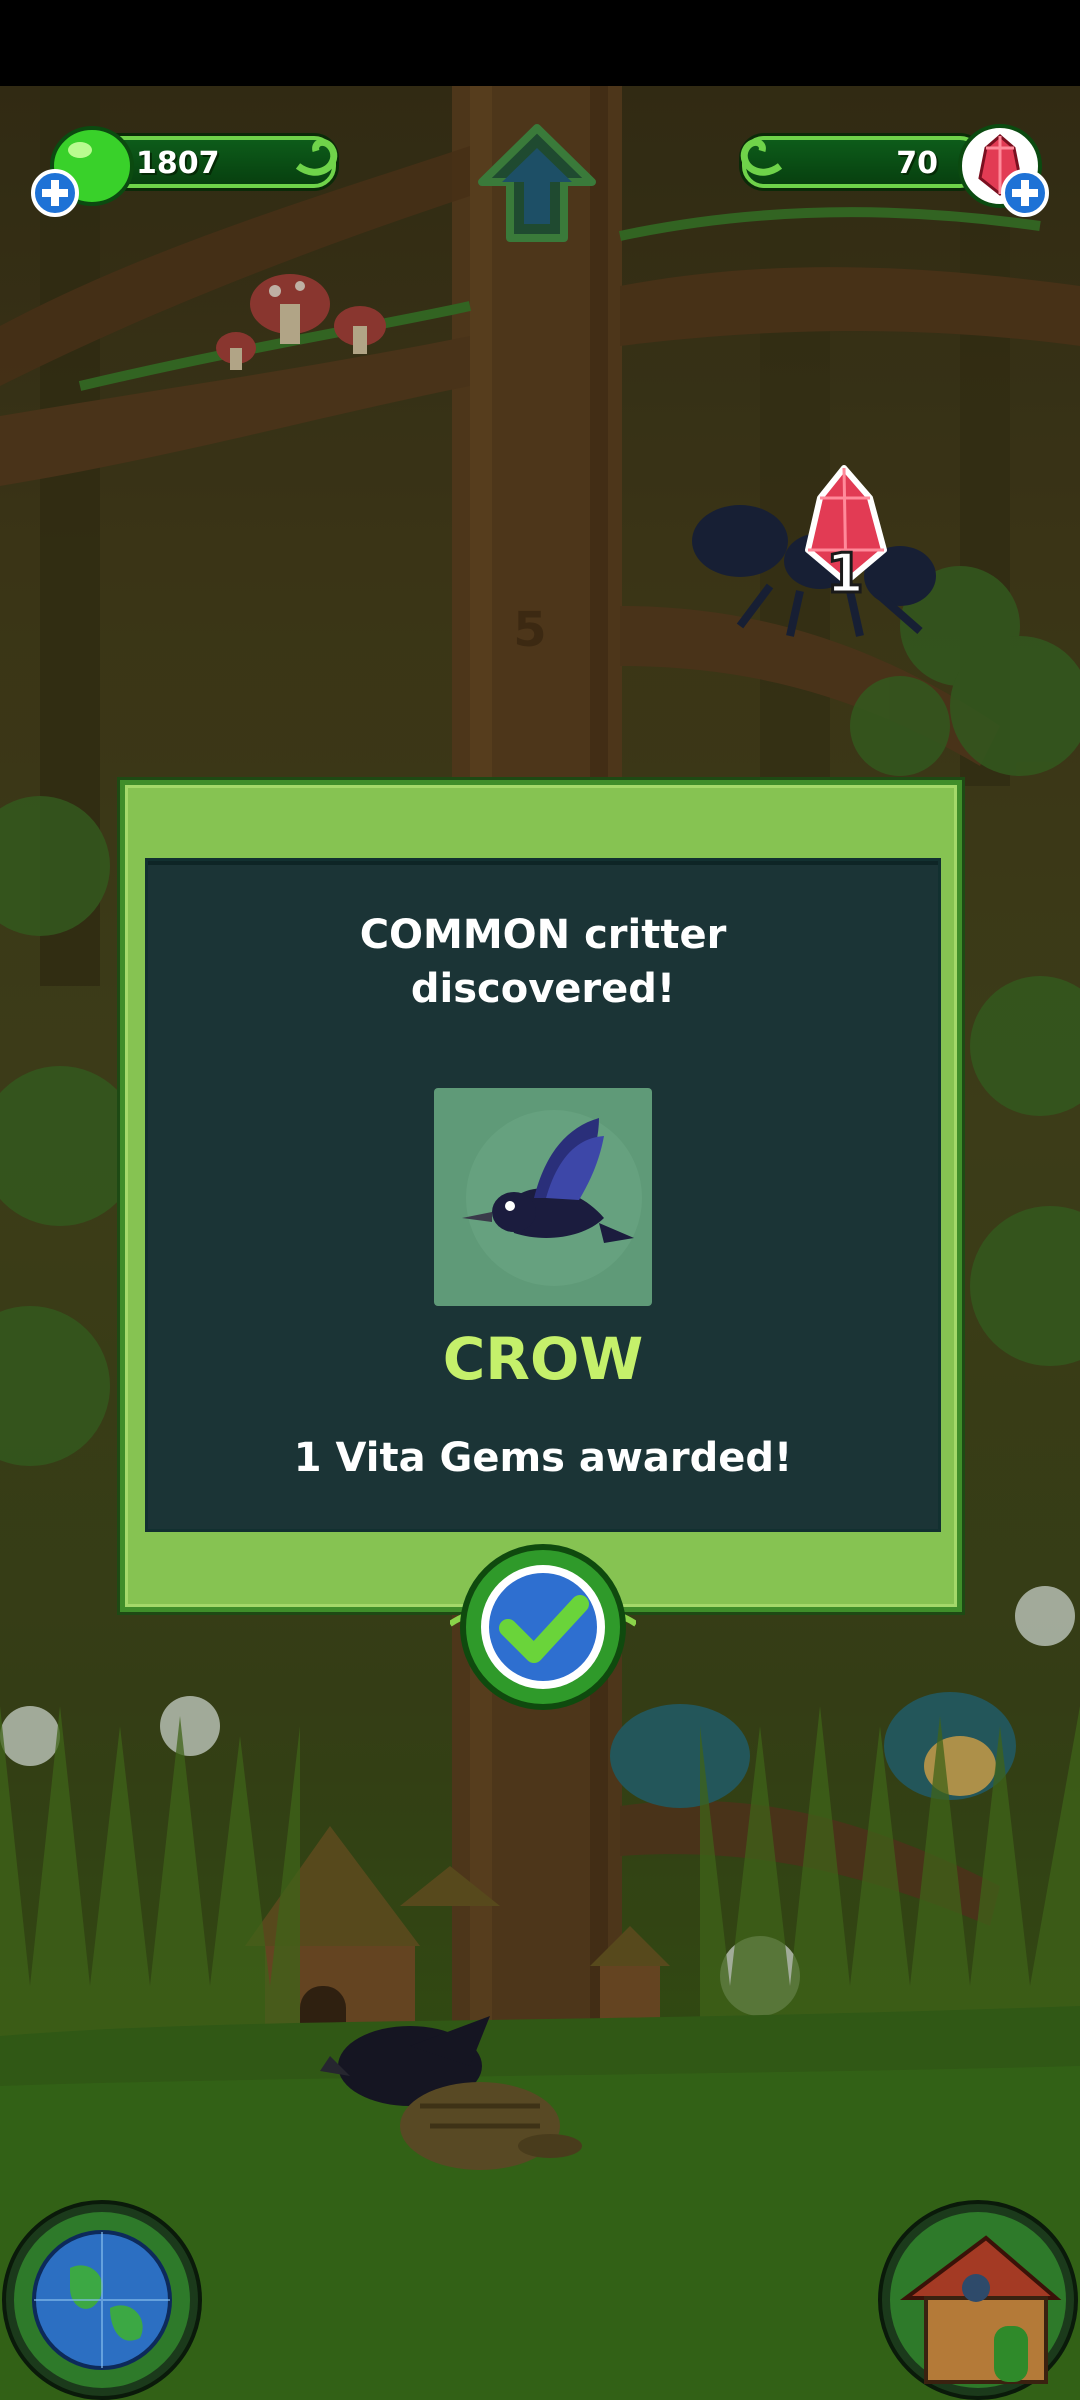 The height and width of the screenshot is (2400, 1080). What do you see at coordinates (543, 1458) in the screenshot?
I see `award-text: 1 Vita Gems awarded!` at bounding box center [543, 1458].